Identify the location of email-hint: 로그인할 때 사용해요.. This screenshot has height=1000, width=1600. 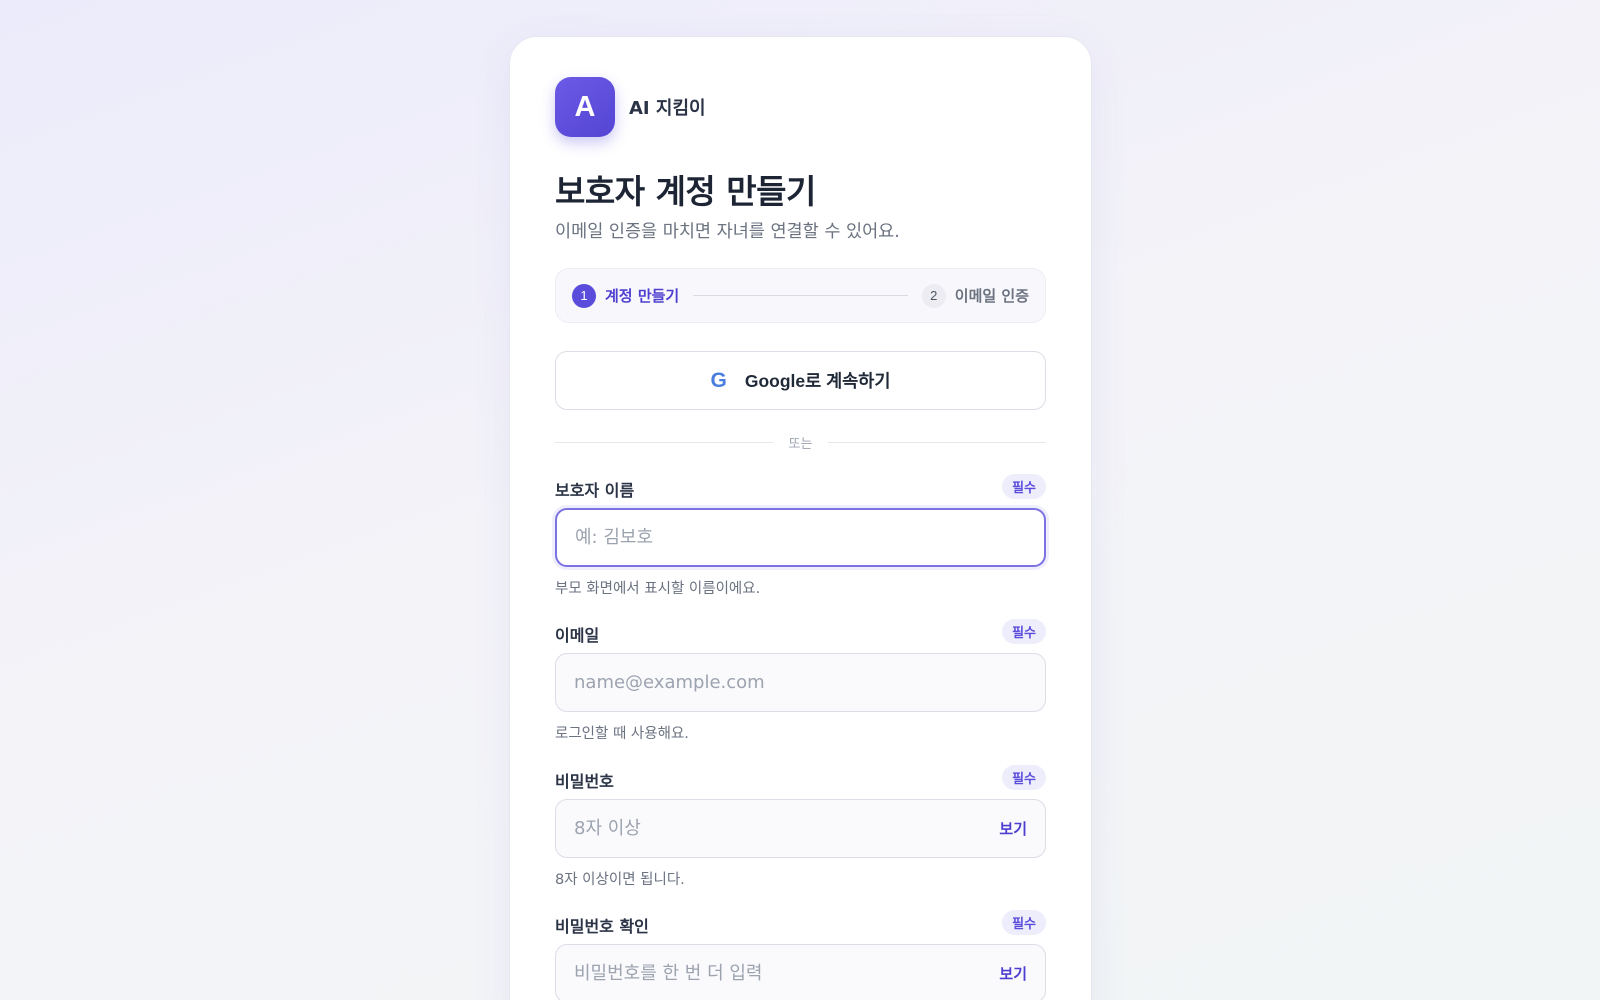
(622, 734).